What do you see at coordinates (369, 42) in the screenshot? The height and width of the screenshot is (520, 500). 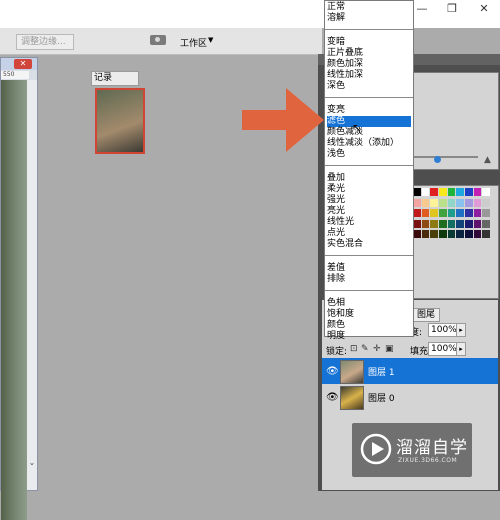 I see `blend-mode-option: 变暗` at bounding box center [369, 42].